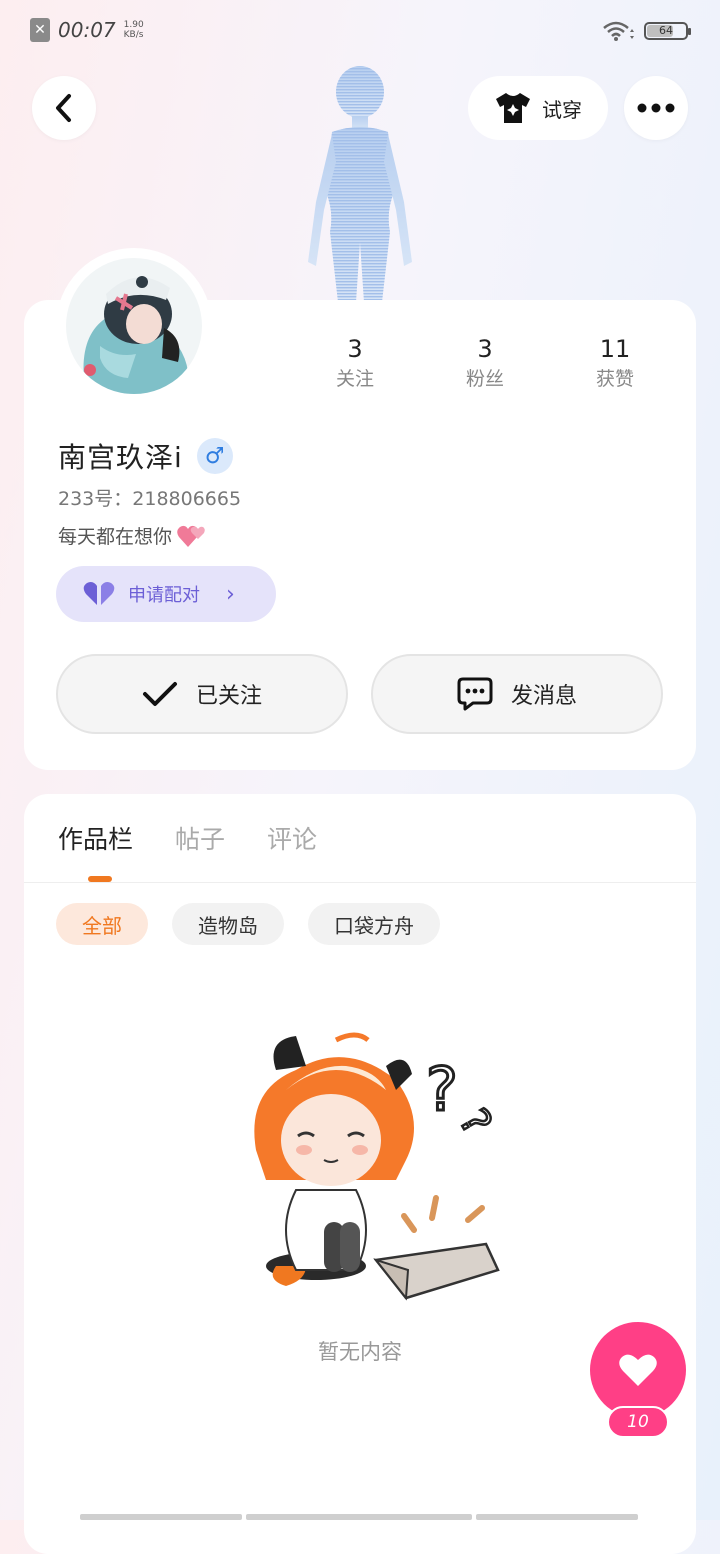 The width and height of the screenshot is (720, 1554). What do you see at coordinates (228, 924) in the screenshot?
I see `chip-creation-island: 造物岛` at bounding box center [228, 924].